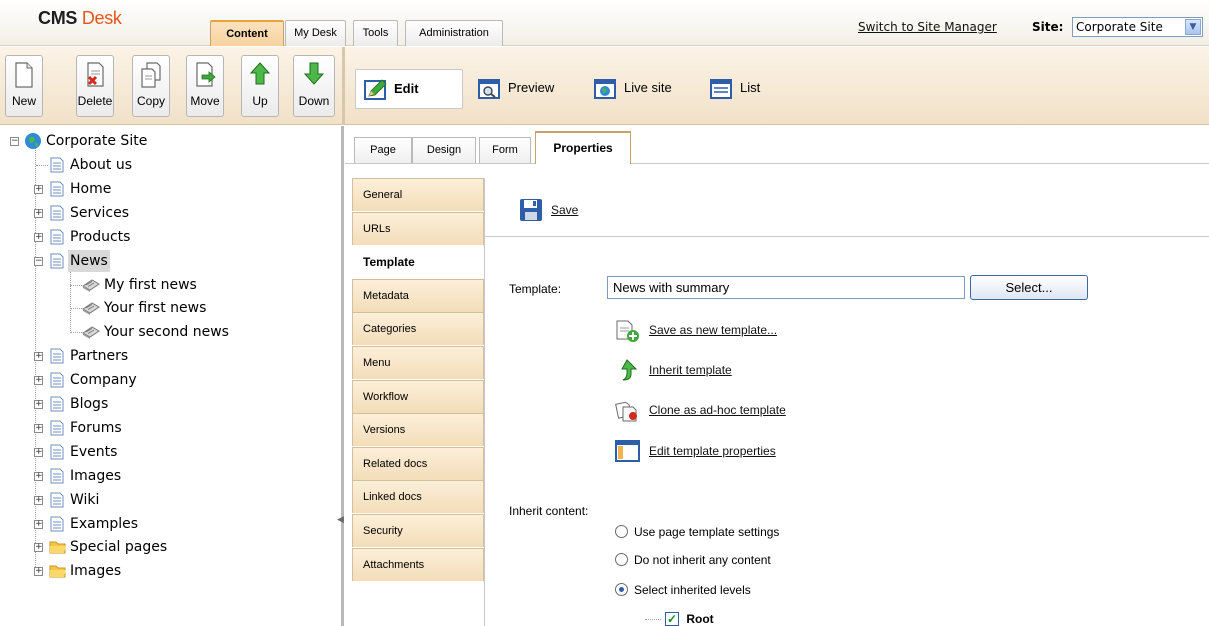 The image size is (1209, 626). I want to click on tree-node: + Partners, so click(174, 356).